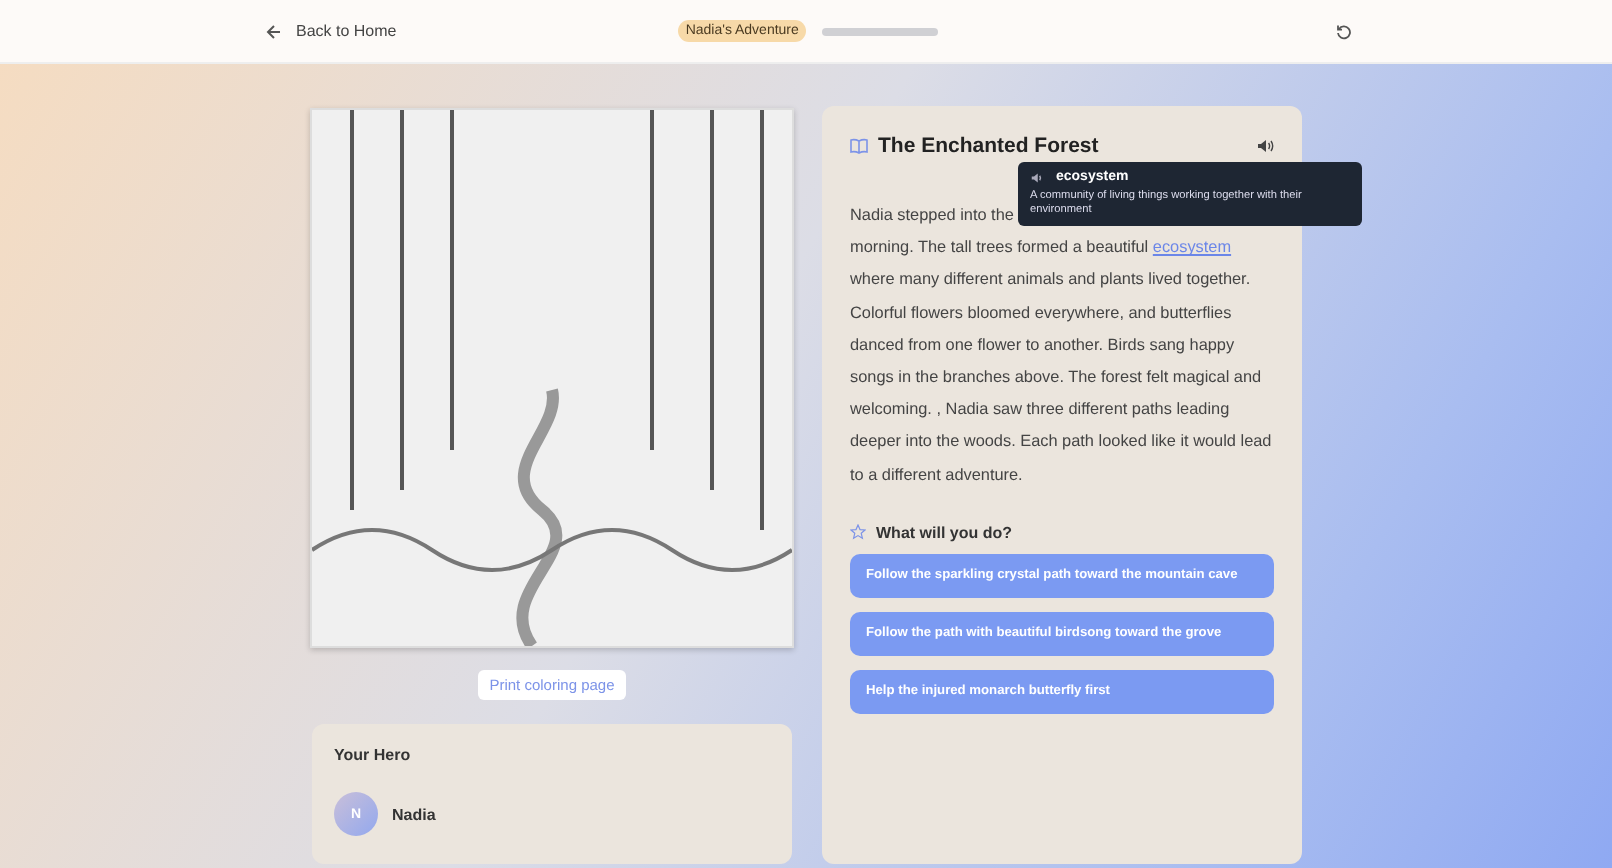 The image size is (1612, 868). I want to click on refresh-icon, so click(1344, 31).